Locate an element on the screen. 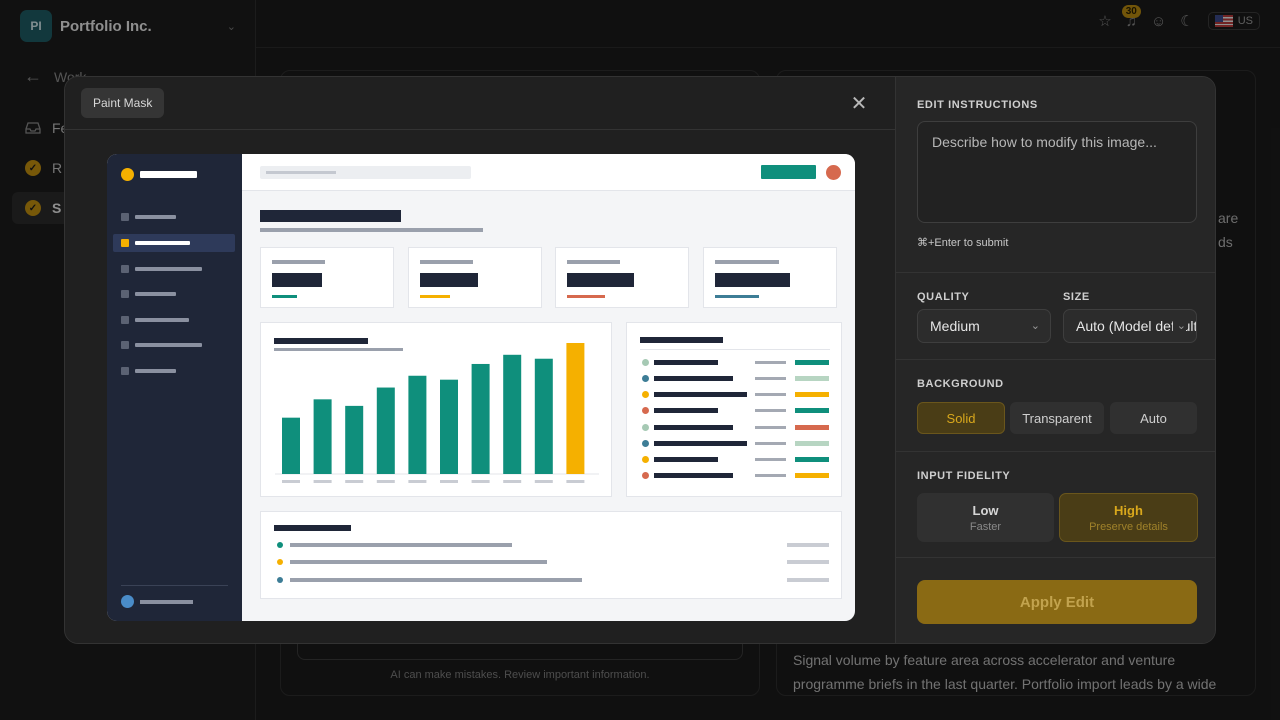 Image resolution: width=1280 pixels, height=720 pixels. preview-activity-card is located at coordinates (551, 555).